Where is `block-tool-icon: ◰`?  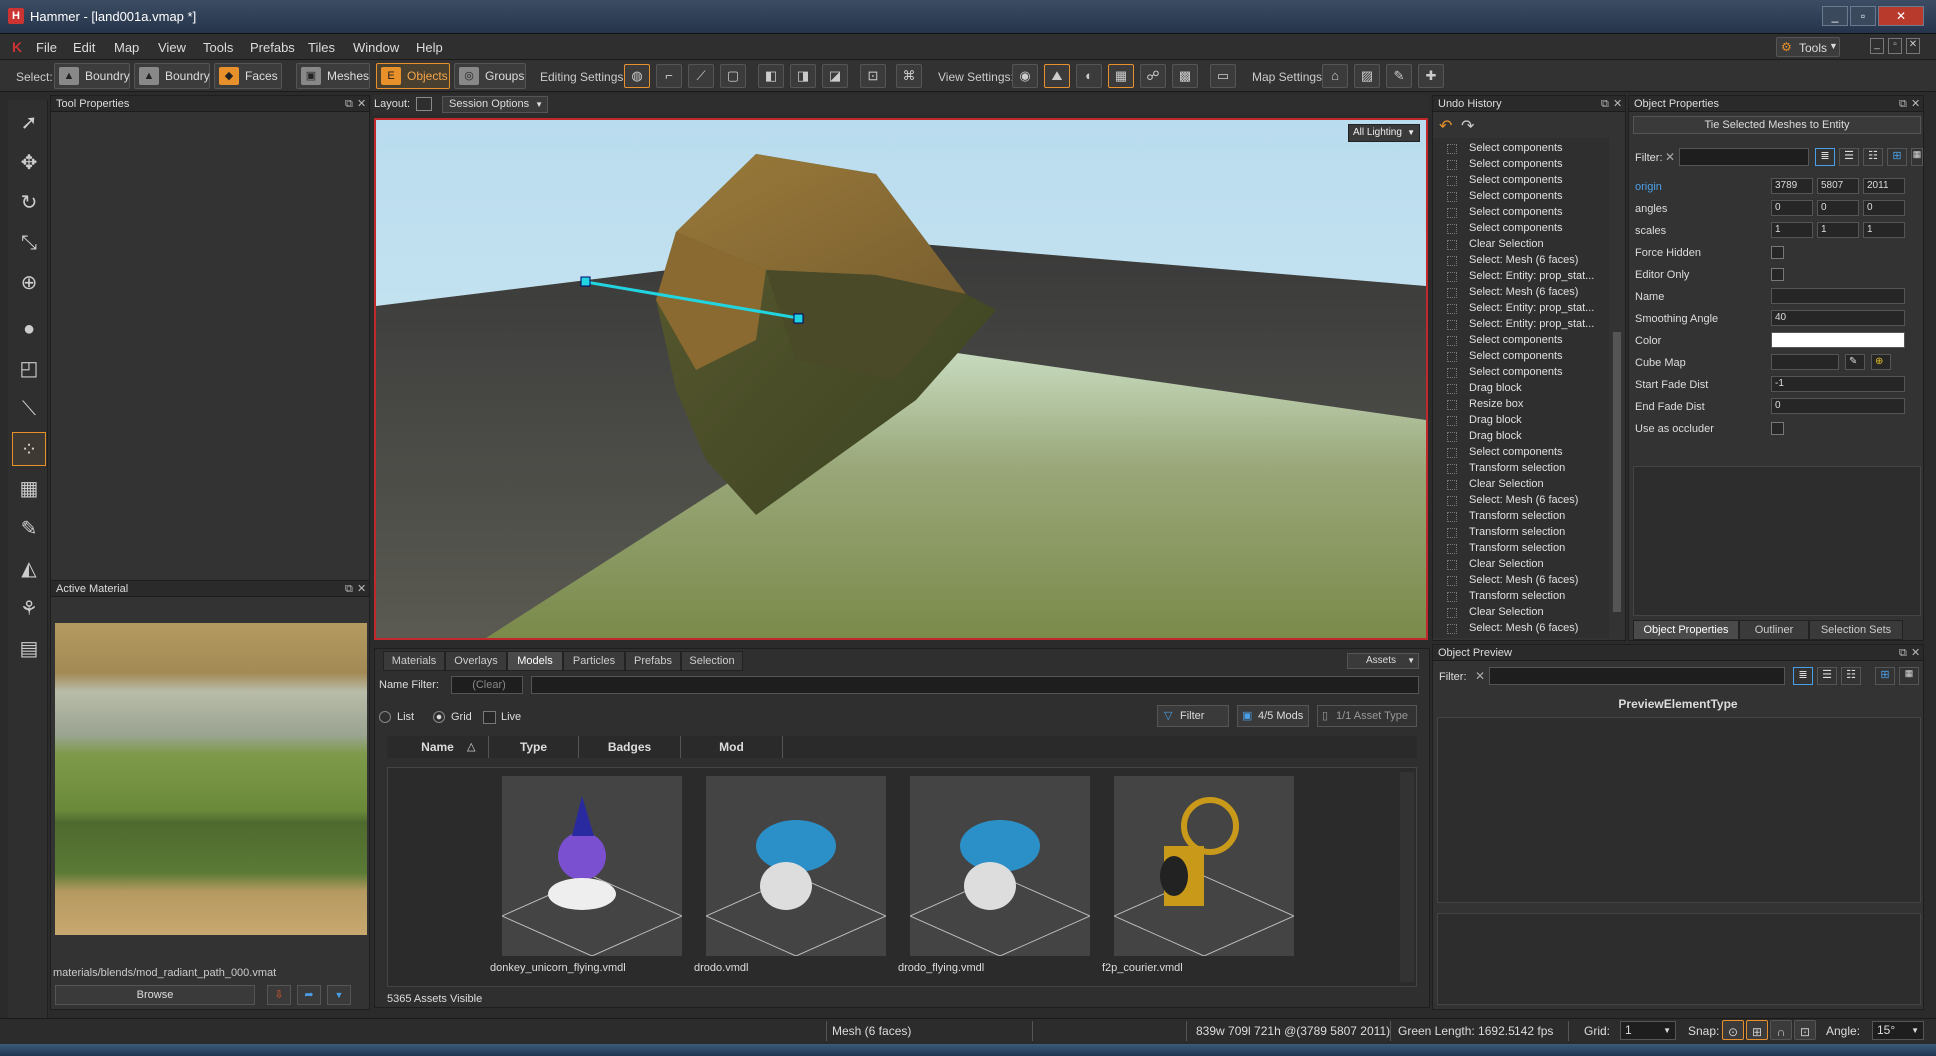 block-tool-icon: ◰ is located at coordinates (29, 369).